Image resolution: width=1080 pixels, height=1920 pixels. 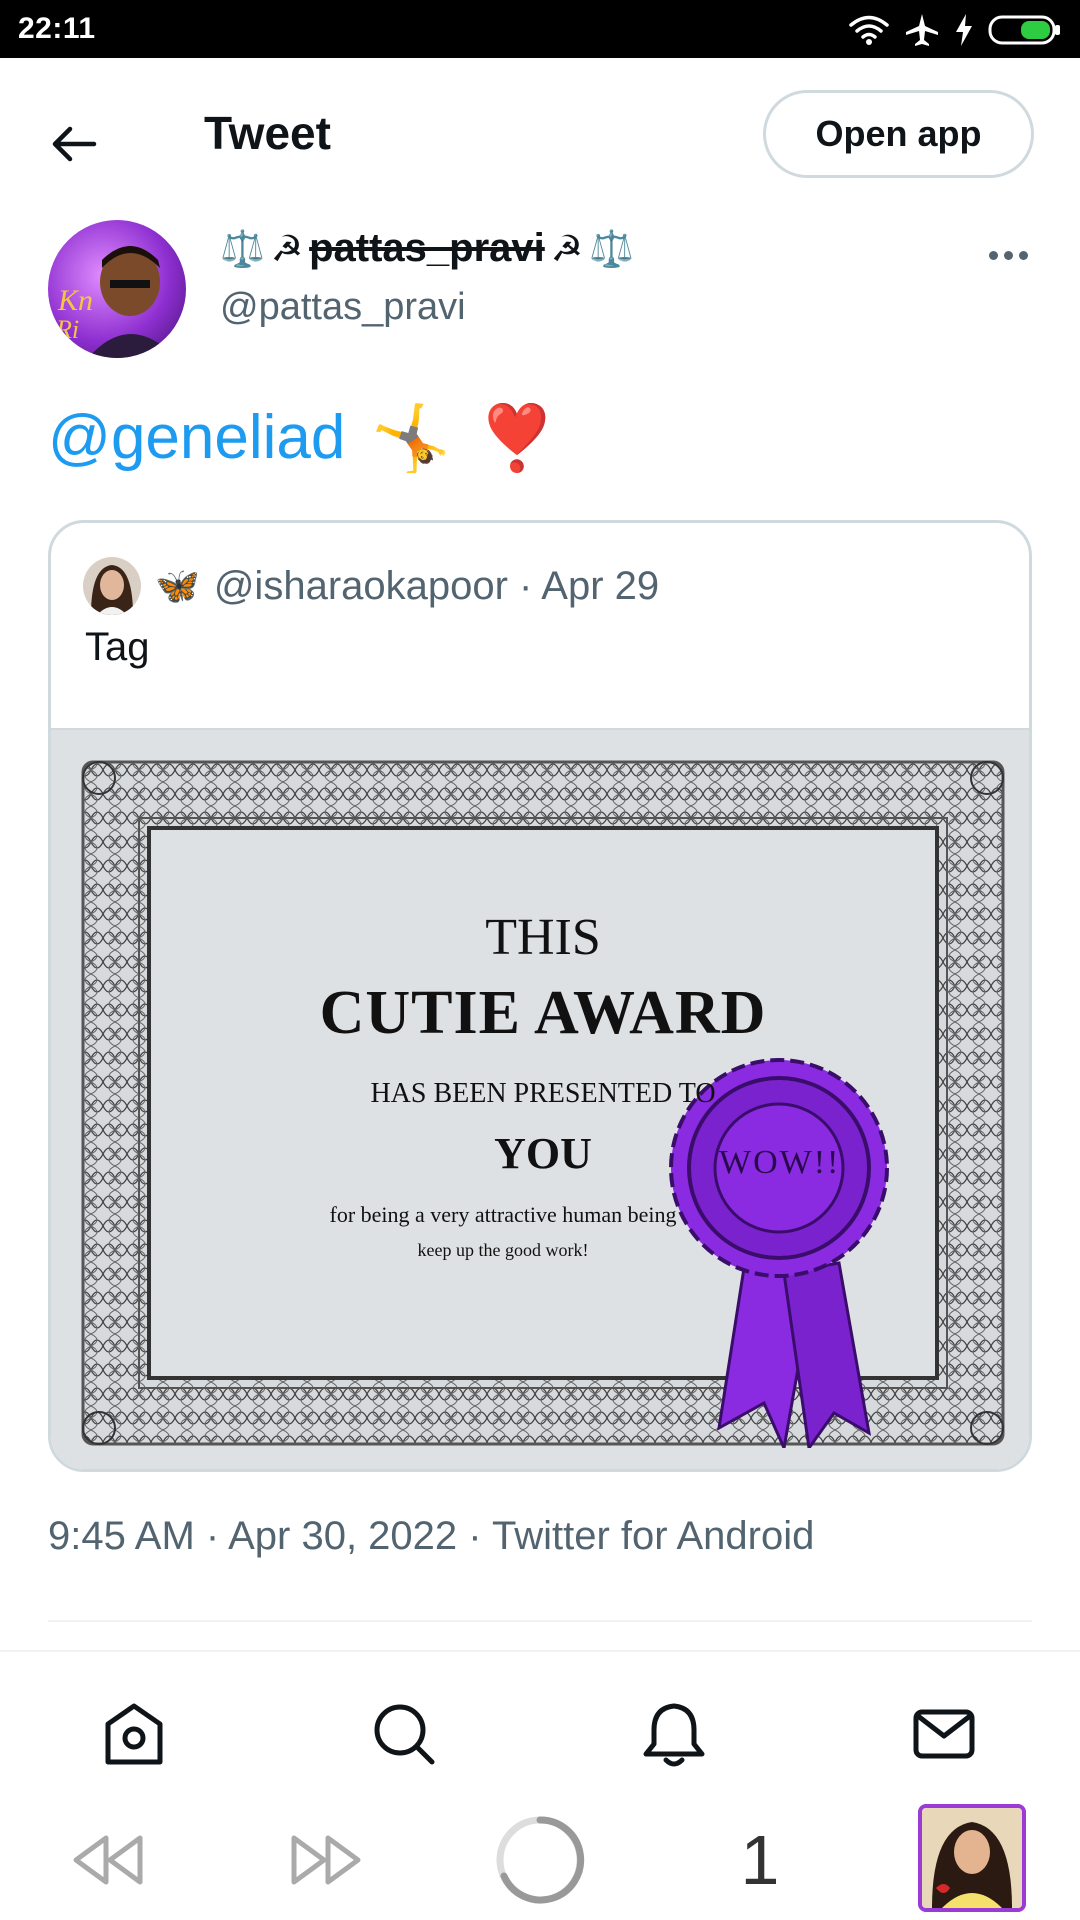 I want to click on browser-reload-button, so click(x=540, y=1860).